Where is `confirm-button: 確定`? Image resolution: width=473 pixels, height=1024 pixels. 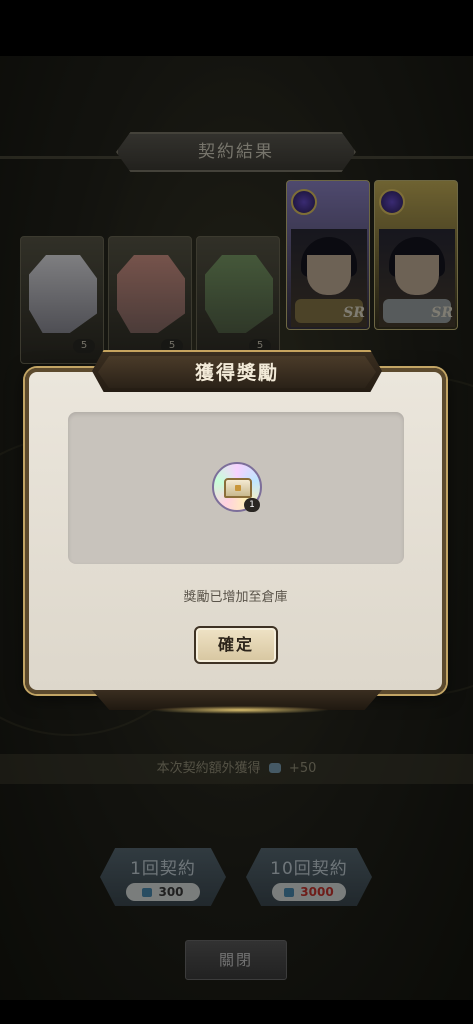 confirm-button: 確定 is located at coordinates (236, 645).